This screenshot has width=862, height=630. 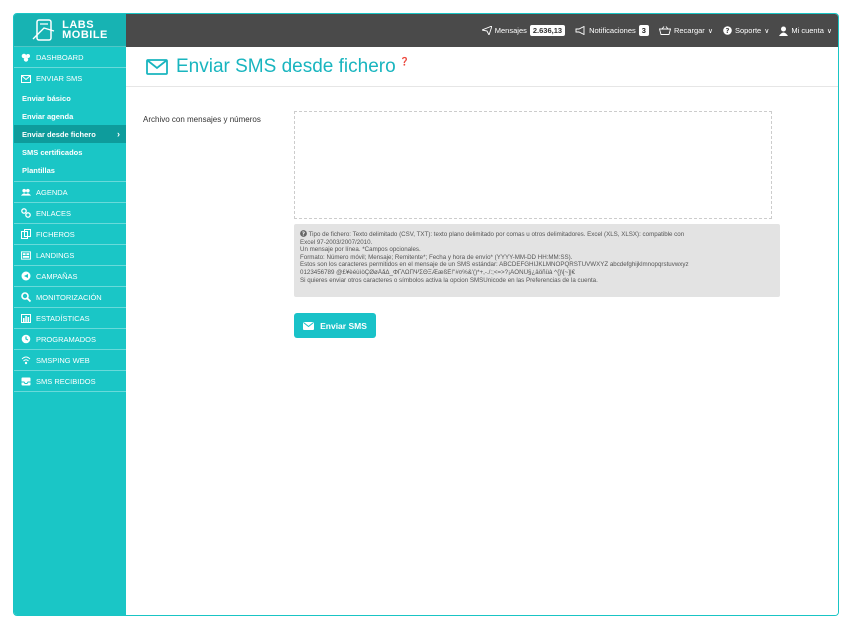 I want to click on chevron-right-icon: ›, so click(x=118, y=134).